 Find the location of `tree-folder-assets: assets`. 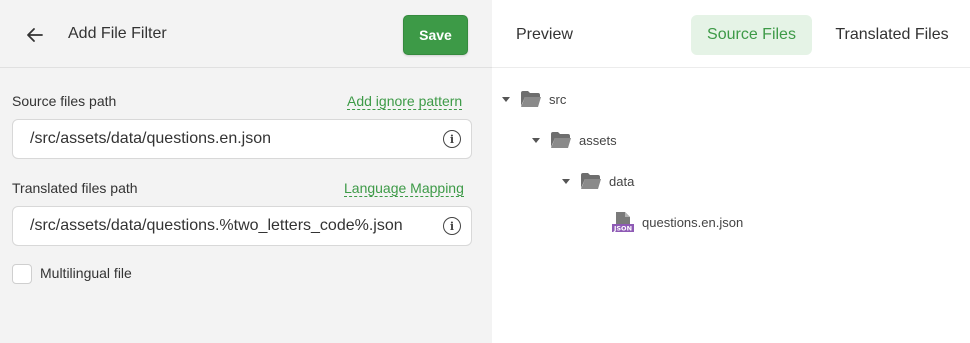

tree-folder-assets: assets is located at coordinates (574, 140).